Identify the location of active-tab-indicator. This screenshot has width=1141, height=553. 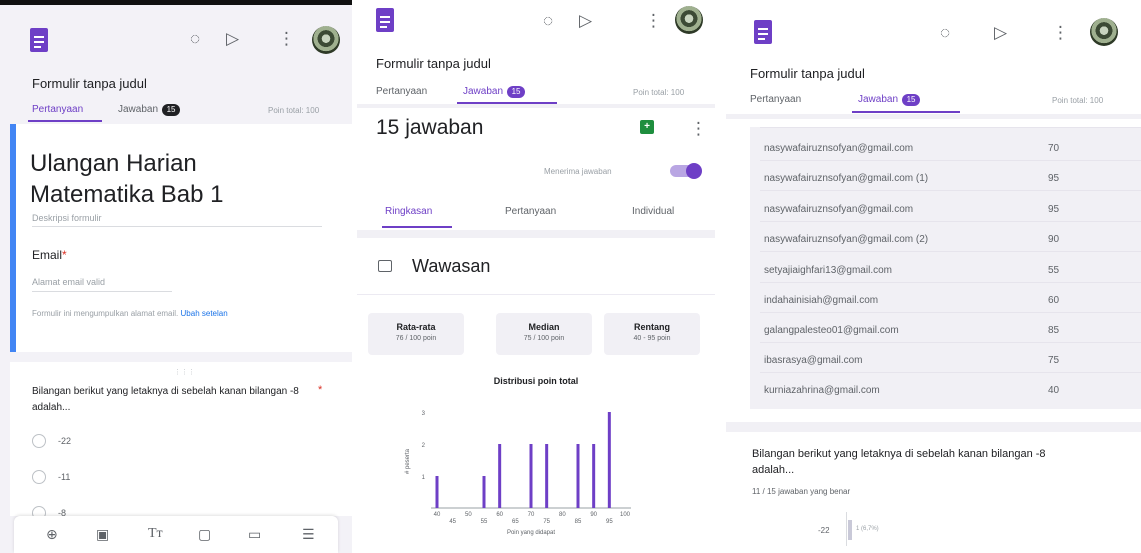
(65, 121).